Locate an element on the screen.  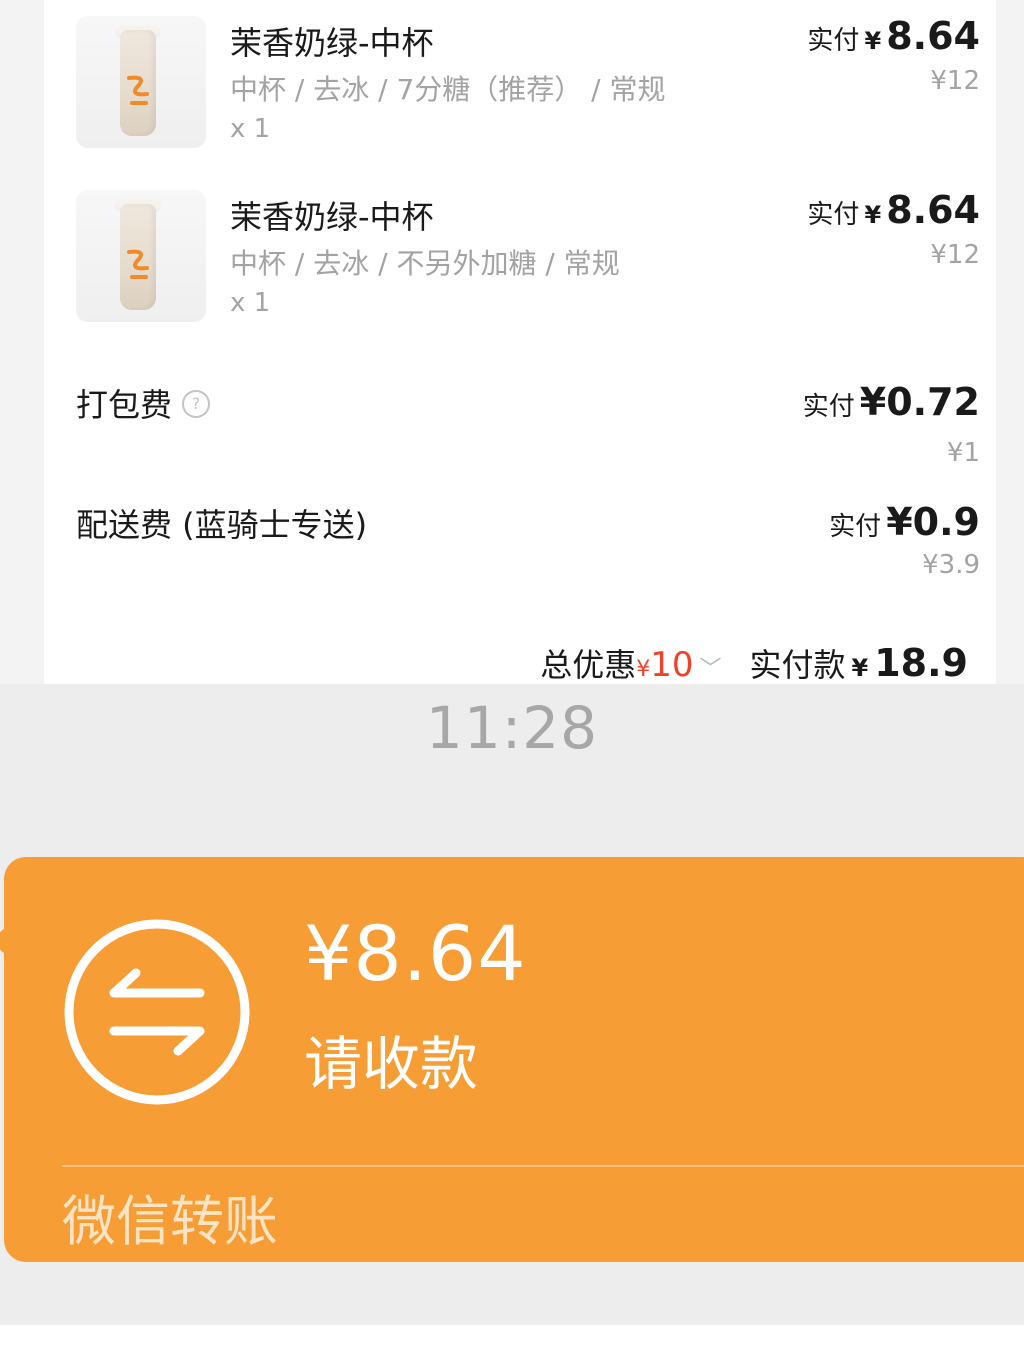
total-label: 实付款 is located at coordinates (797, 665).